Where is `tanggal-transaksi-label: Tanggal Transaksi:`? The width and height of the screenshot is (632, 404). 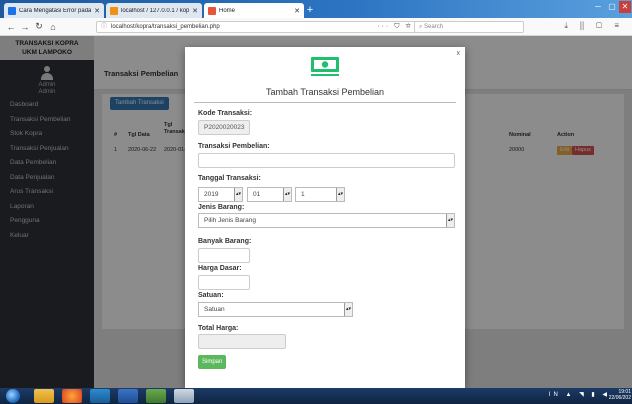 tanggal-transaksi-label: Tanggal Transaksi: is located at coordinates (229, 178).